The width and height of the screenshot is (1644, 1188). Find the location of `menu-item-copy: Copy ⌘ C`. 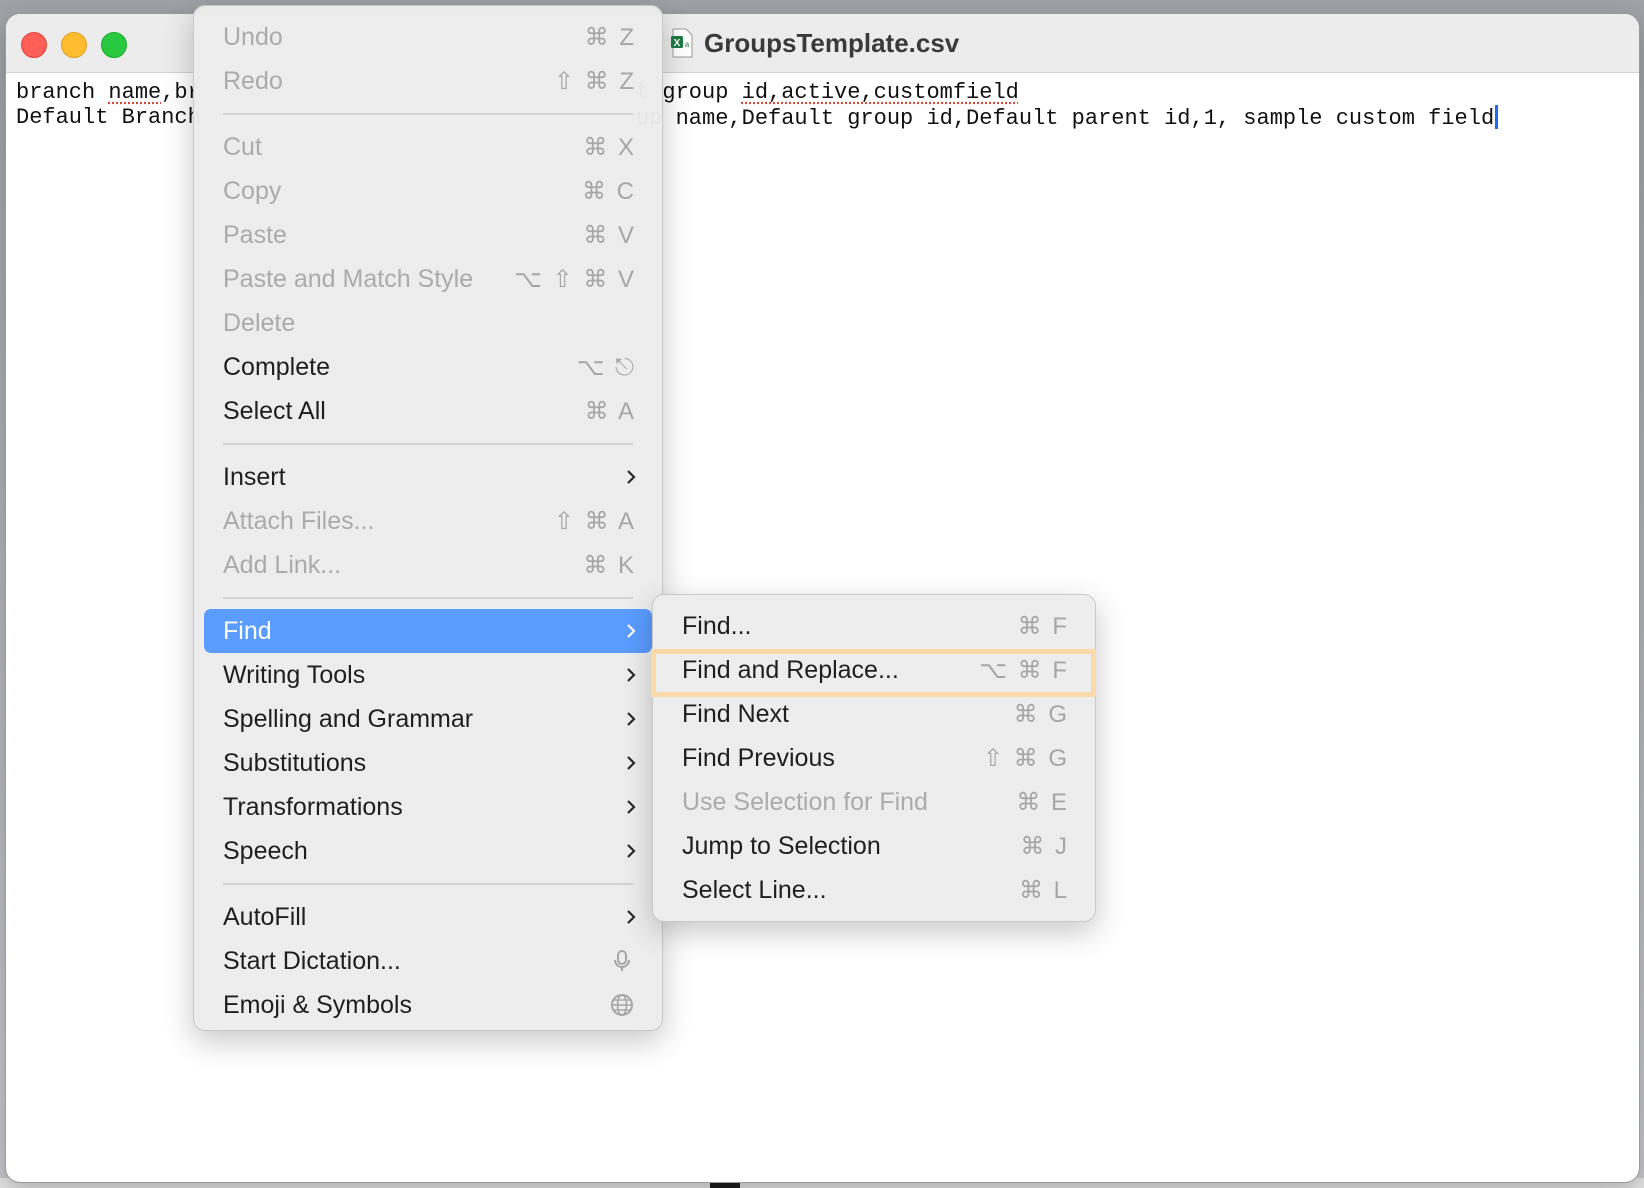

menu-item-copy: Copy ⌘ C is located at coordinates (428, 191).